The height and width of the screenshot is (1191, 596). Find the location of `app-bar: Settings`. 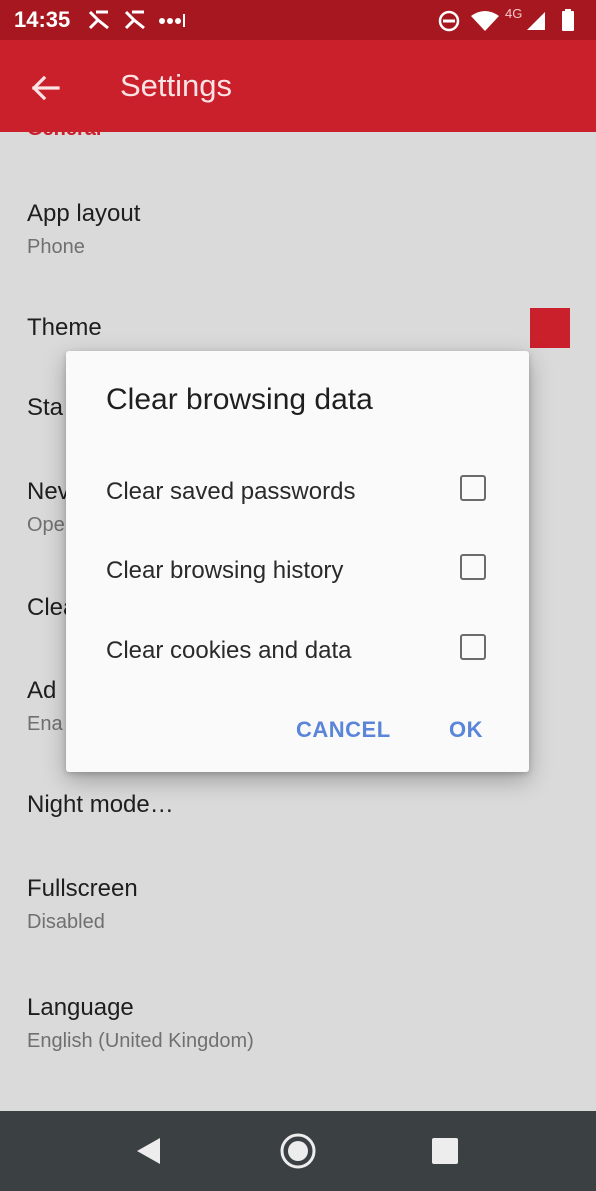

app-bar: Settings is located at coordinates (298, 86).